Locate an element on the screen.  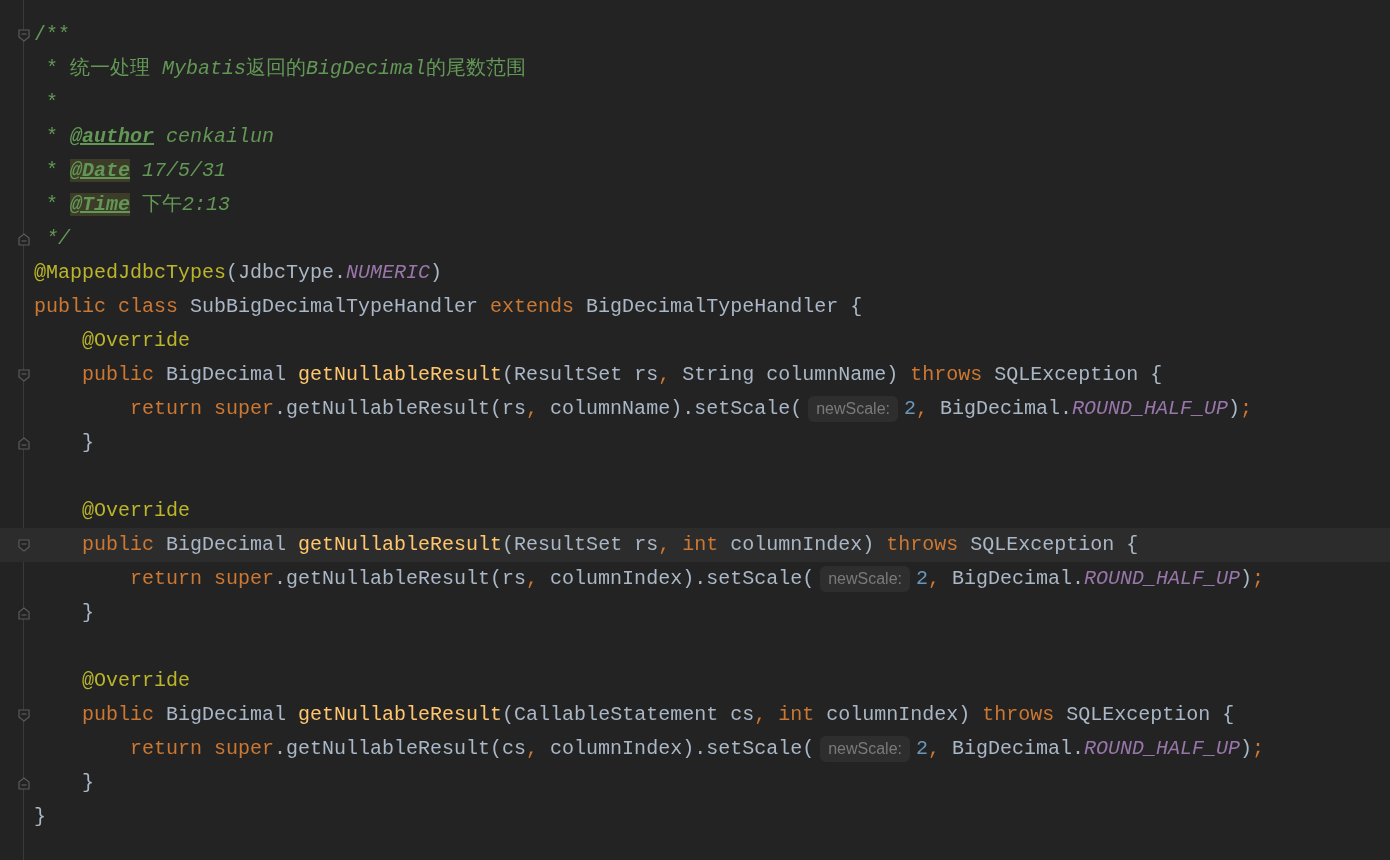
code-text: return super.getNullableResult(rs, columnName).setScale( is located at coordinates (466, 409).